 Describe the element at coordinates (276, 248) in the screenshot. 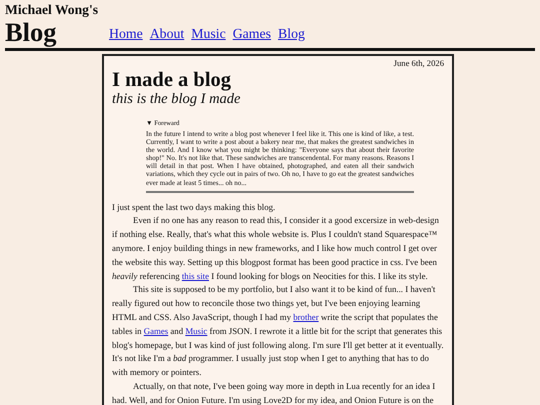

I see `paragraph: Even if no one has any reason to read this, I consider it a good excersize in web-design if nothing else. Really, that's what this whole website is. Plus I couldn't stand Squarespace™ anymore. I enjoy building things in new frameworks, and I like how much control I get over the website this way. Setting up this blogpost format has been good practice in css. I've been heavily referencing this site I found looking for blogs on Neocities for this. I like its style.` at that location.